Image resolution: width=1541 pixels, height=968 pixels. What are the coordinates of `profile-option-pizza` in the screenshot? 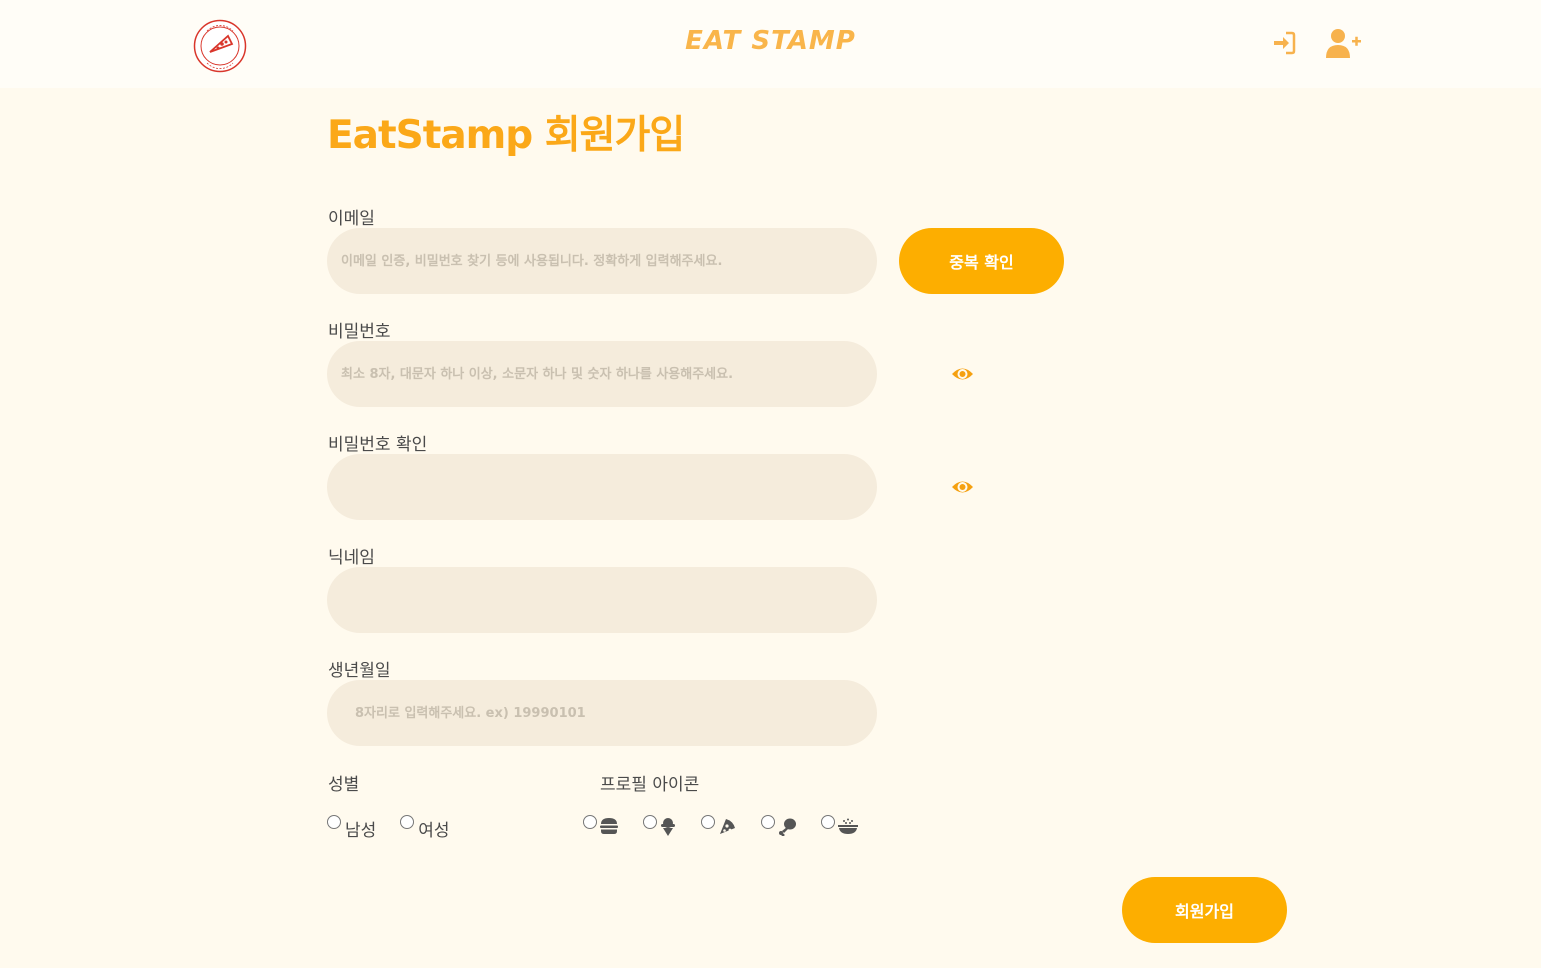 It's located at (718, 824).